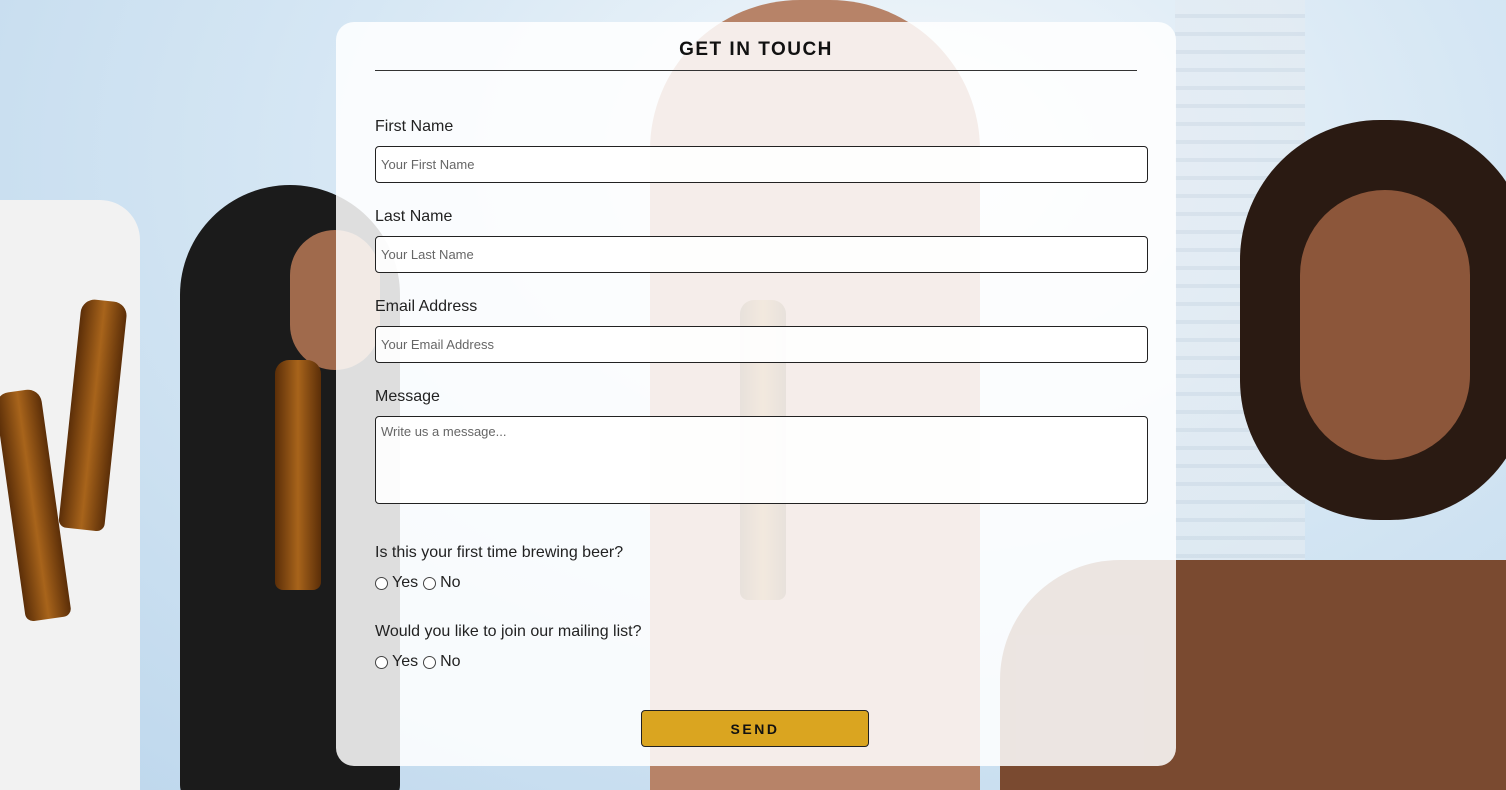 The height and width of the screenshot is (790, 1506). What do you see at coordinates (761, 164) in the screenshot?
I see `first-name-input` at bounding box center [761, 164].